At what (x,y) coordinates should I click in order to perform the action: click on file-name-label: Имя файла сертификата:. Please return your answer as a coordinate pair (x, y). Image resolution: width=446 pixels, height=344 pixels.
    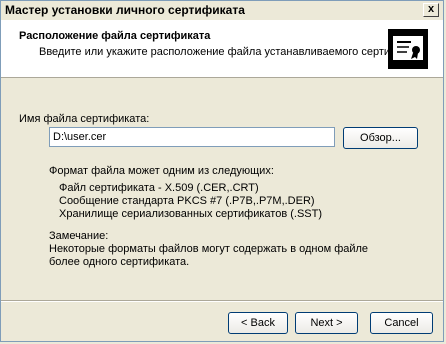
    Looking at the image, I should click on (84, 119).